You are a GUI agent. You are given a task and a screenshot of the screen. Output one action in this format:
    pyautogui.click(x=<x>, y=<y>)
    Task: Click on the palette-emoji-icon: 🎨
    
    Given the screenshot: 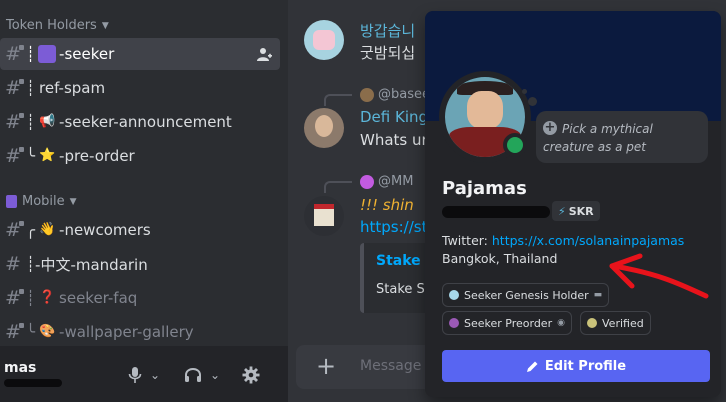 What is the action you would take?
    pyautogui.click(x=47, y=331)
    